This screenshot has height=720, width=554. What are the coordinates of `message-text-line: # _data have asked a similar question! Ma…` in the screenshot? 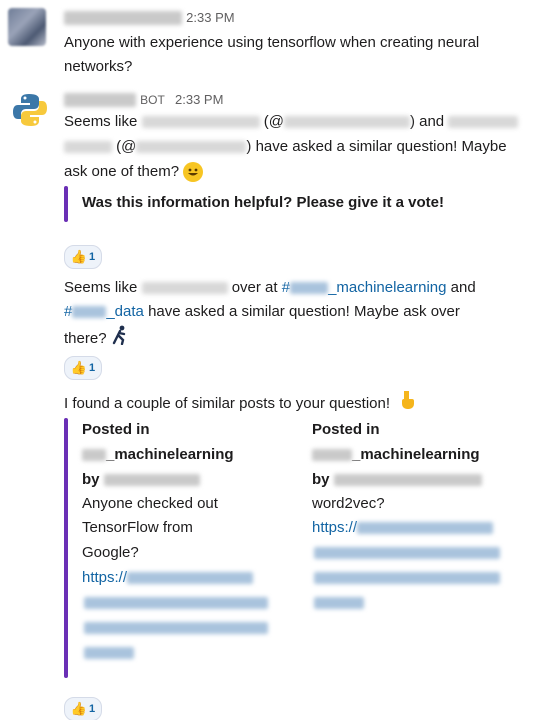 It's located at (262, 312).